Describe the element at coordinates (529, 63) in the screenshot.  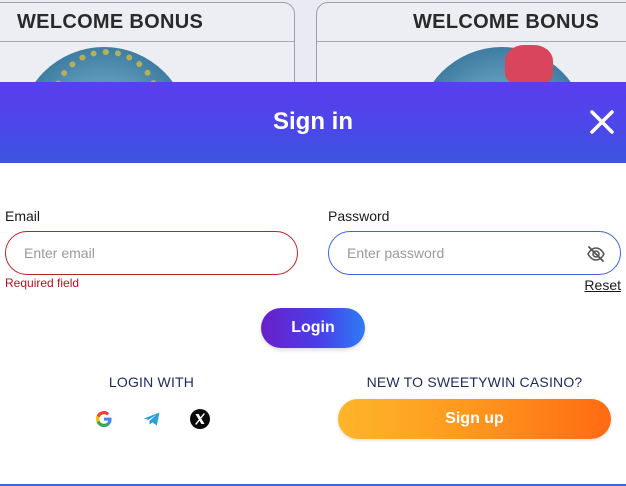
I see `promo-art-character` at that location.